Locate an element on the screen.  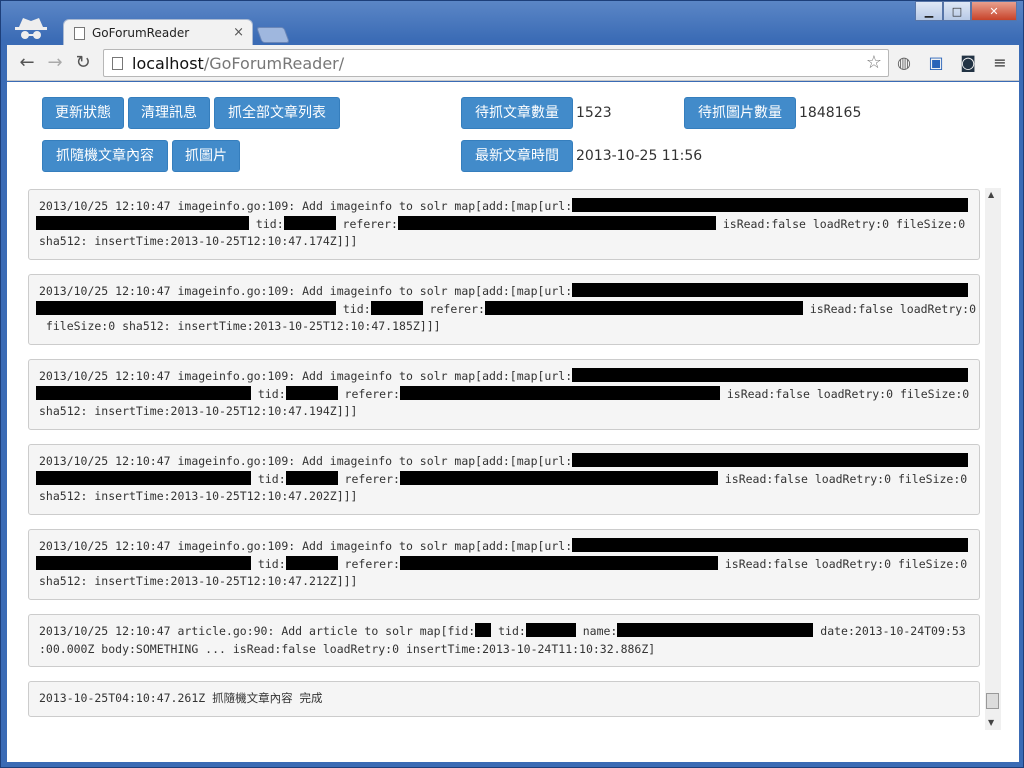
url-text: localhost/GoForumReader/ is located at coordinates (238, 63).